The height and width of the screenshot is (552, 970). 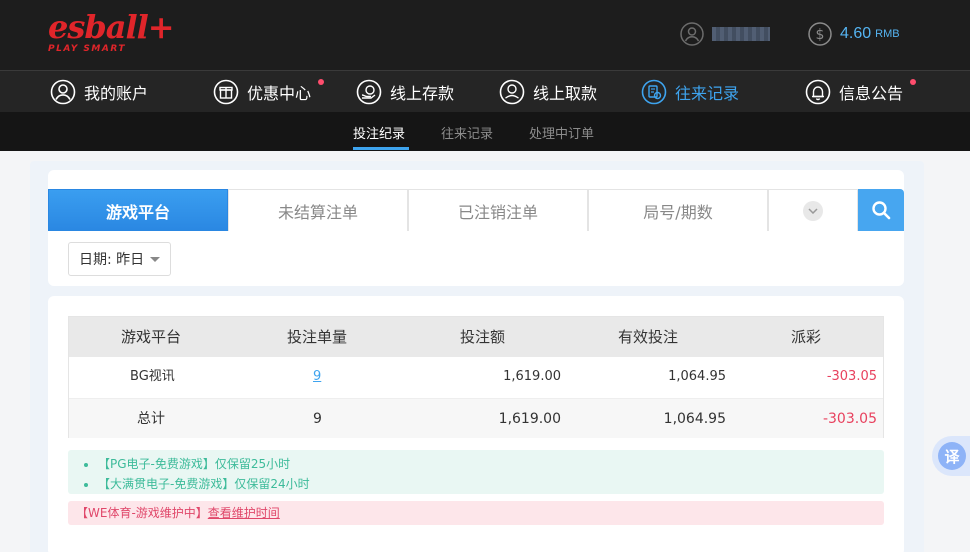 I want to click on bell-icon, so click(x=818, y=92).